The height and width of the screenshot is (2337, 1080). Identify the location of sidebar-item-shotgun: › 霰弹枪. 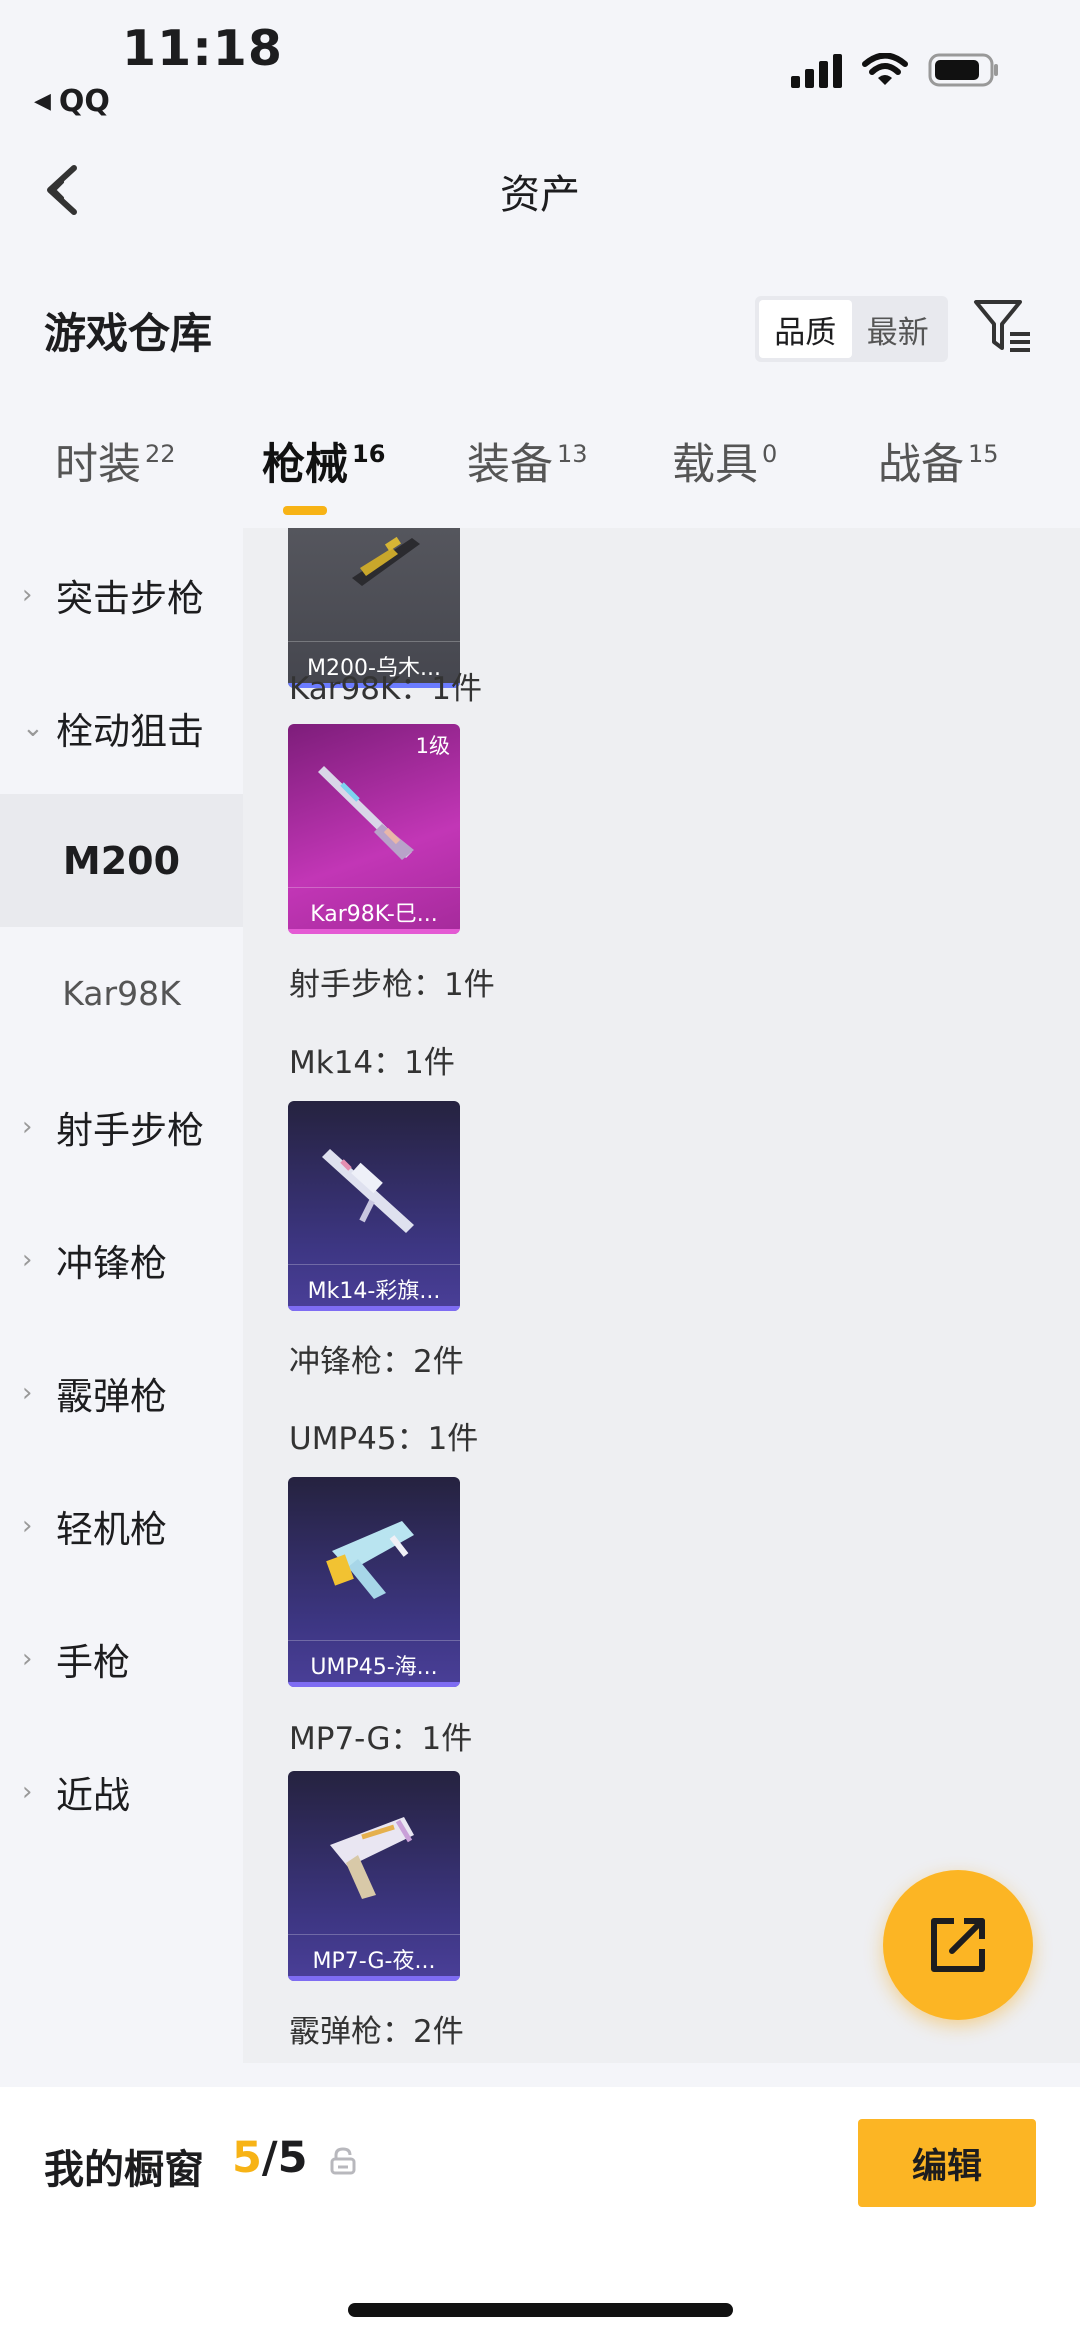
(121, 1392).